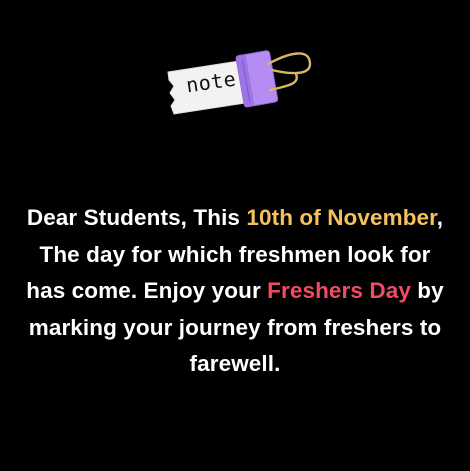 This screenshot has height=471, width=470. I want to click on event-highlight: Freshers Day, so click(339, 290).